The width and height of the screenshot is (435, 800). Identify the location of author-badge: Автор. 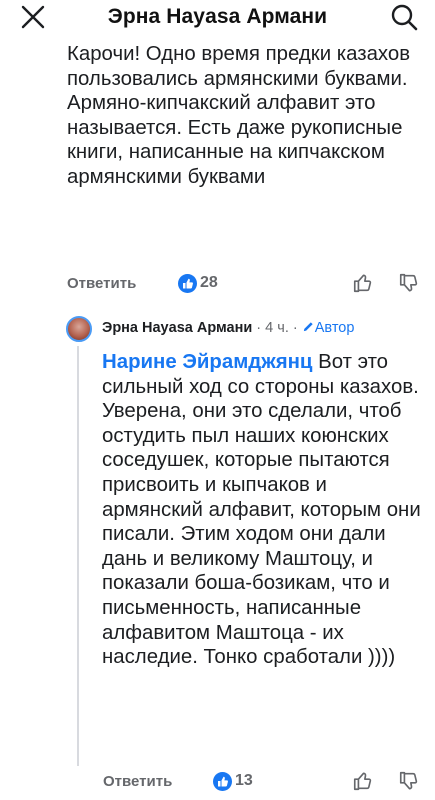
(328, 328).